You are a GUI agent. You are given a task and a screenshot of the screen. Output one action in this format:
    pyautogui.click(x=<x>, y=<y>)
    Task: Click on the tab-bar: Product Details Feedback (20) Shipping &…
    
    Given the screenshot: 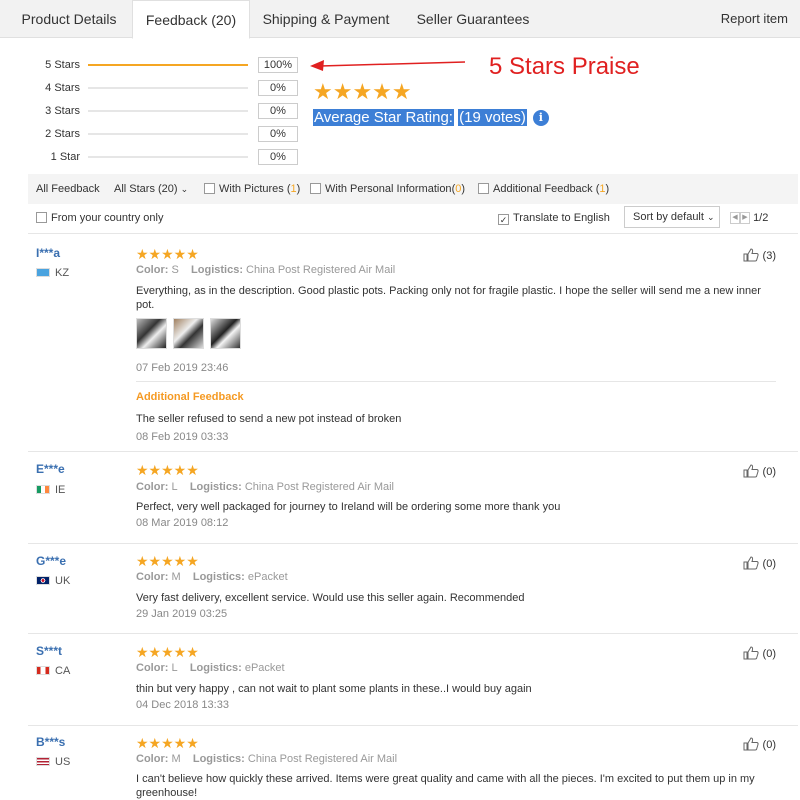 What is the action you would take?
    pyautogui.click(x=400, y=19)
    